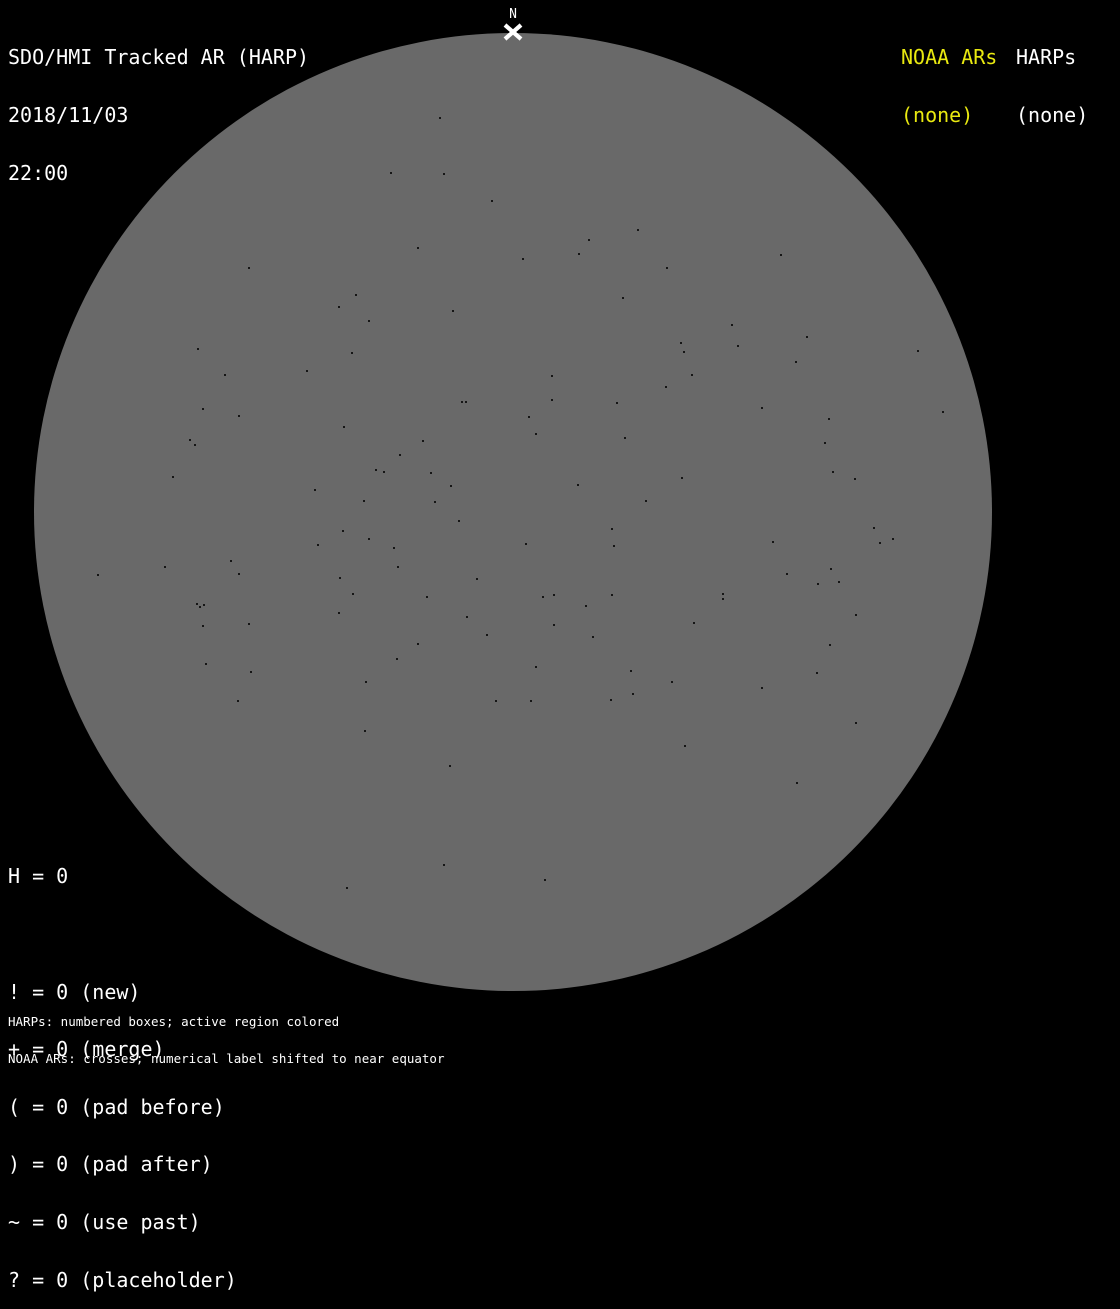 This screenshot has height=1309, width=1120. I want to click on noaa-ars-status: NOAA ARs (none), so click(949, 77).